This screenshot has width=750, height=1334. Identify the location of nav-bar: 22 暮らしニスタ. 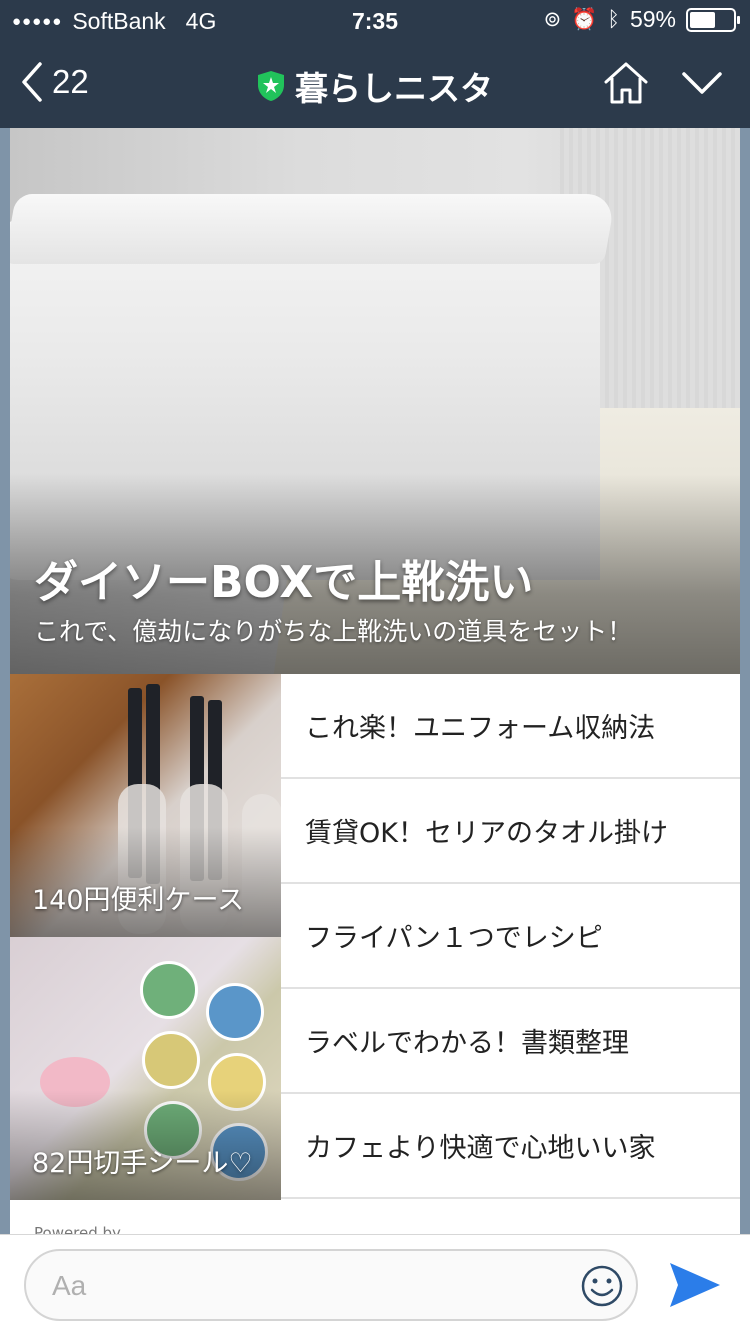
(375, 84).